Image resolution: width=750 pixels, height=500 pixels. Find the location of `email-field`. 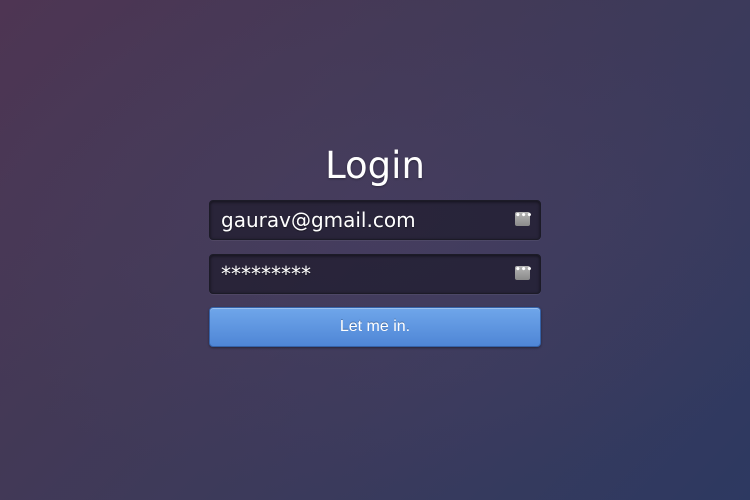

email-field is located at coordinates (355, 220).